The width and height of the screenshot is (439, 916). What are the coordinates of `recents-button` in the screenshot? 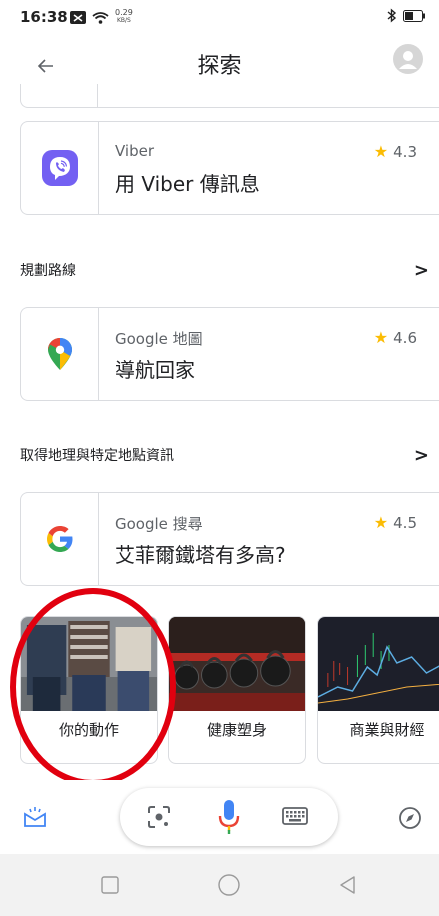 It's located at (110, 885).